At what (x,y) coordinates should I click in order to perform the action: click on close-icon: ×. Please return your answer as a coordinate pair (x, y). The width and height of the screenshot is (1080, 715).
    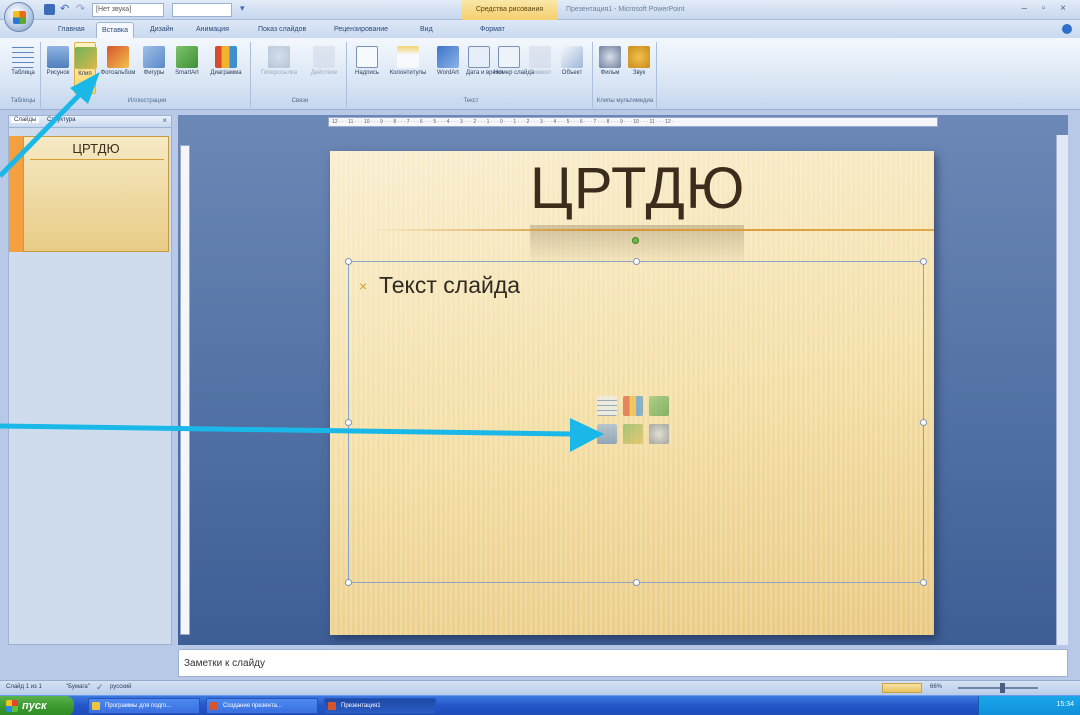
    Looking at the image, I should click on (164, 120).